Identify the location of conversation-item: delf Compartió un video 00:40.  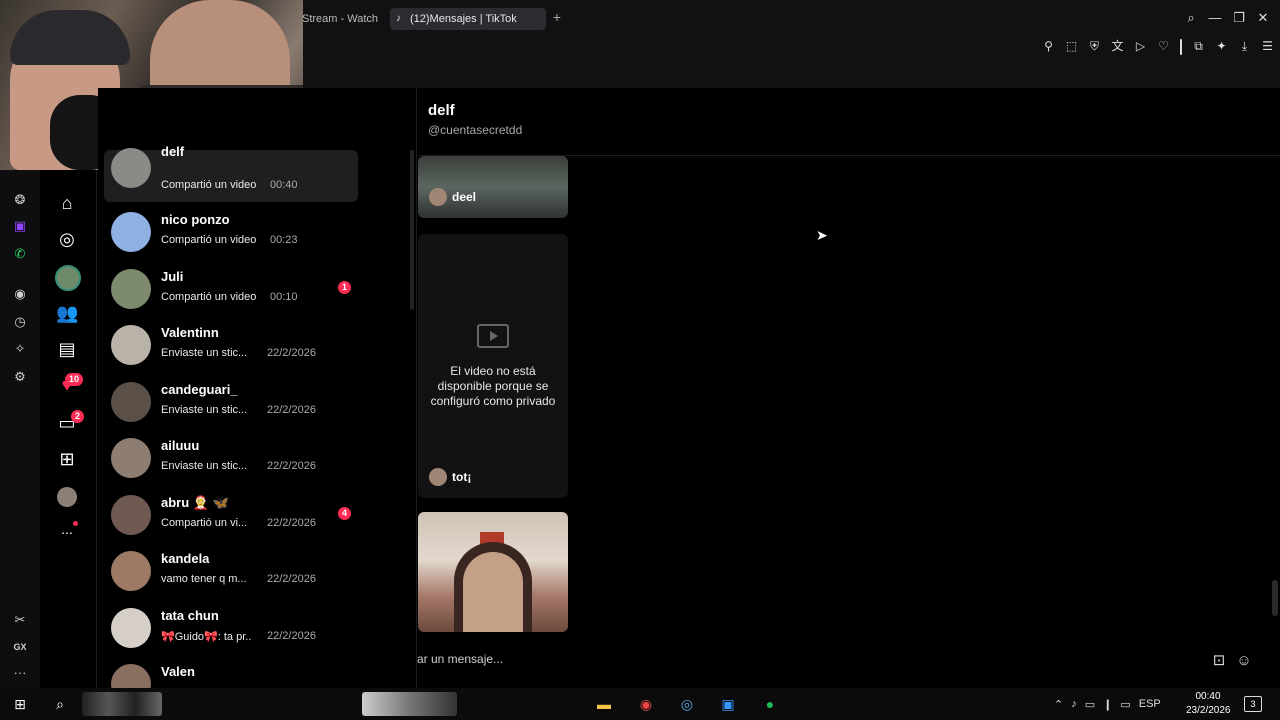
(231, 173).